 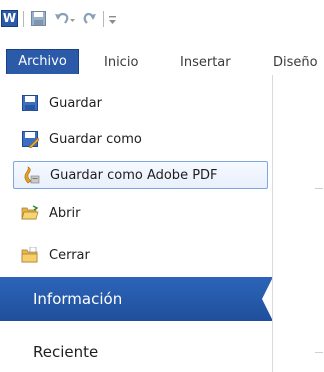 I want to click on tab-design: Diseño, so click(x=295, y=62).